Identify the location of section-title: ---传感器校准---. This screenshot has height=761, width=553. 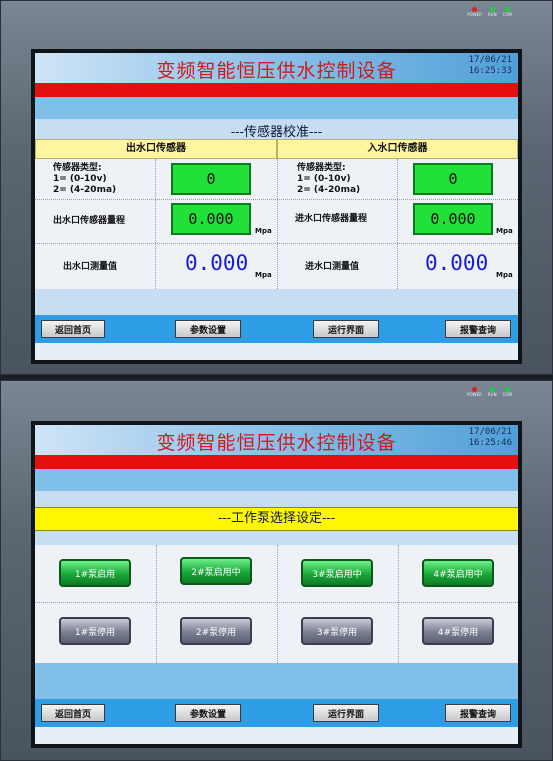
(276, 132).